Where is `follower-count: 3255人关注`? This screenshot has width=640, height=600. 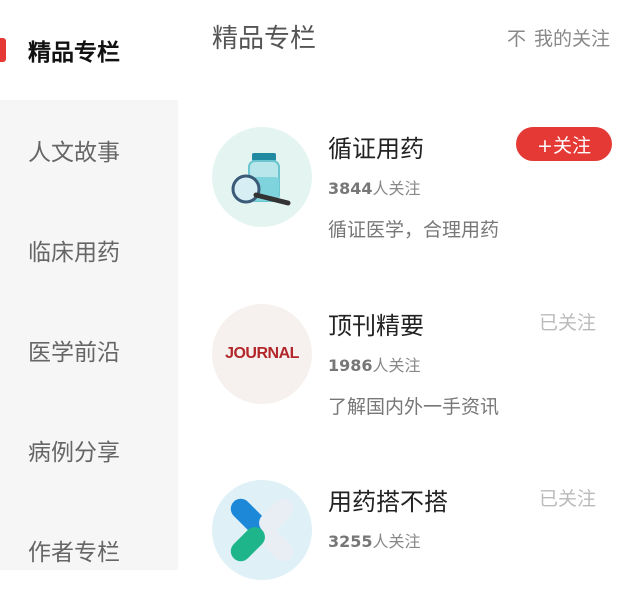
follower-count: 3255人关注 is located at coordinates (374, 541).